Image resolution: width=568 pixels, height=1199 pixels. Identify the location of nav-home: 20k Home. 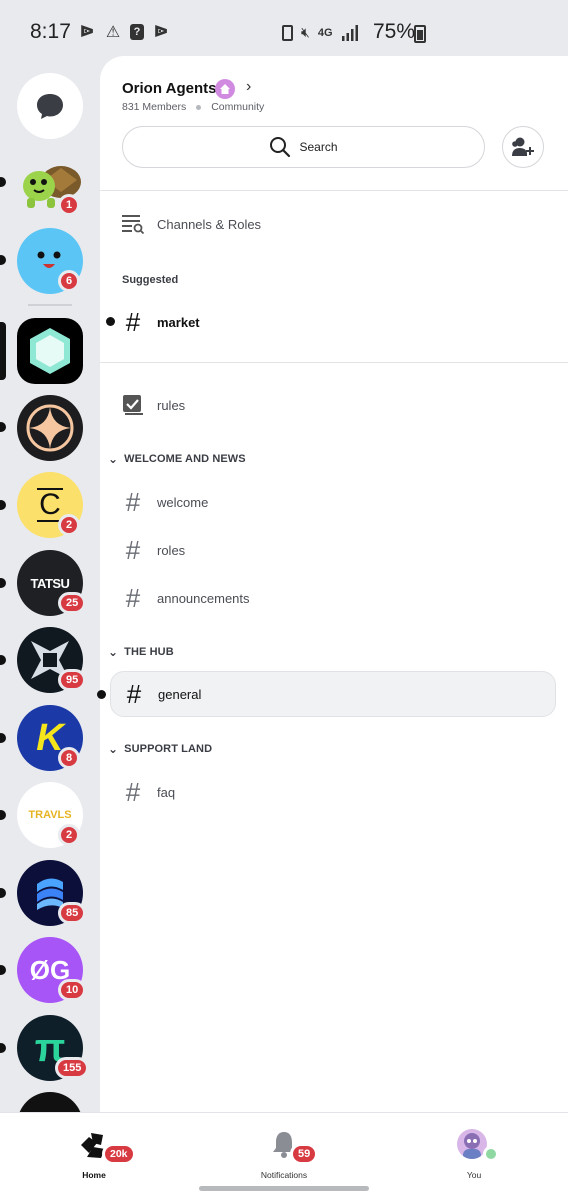
(94, 1148).